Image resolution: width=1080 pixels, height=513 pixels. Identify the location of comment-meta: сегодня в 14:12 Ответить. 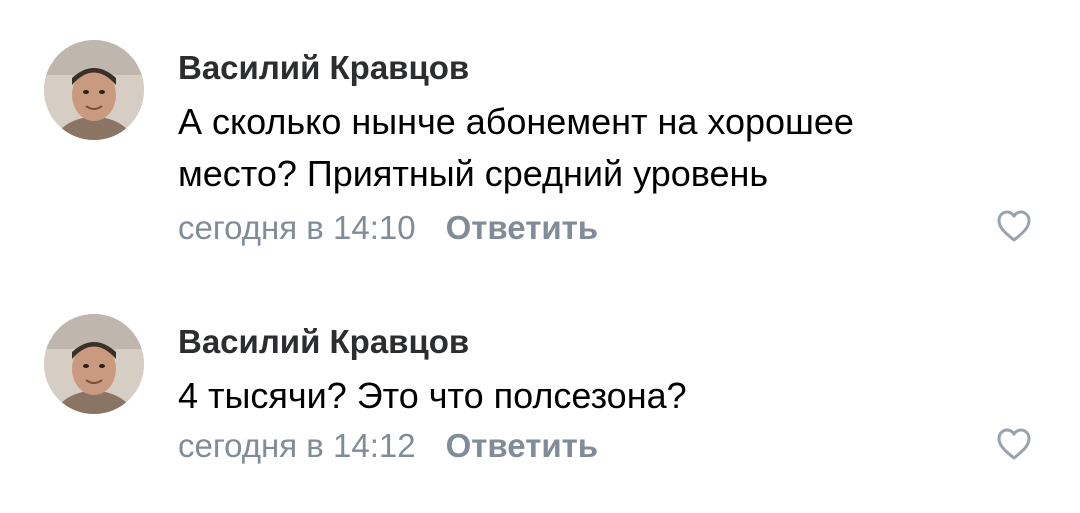
(388, 446).